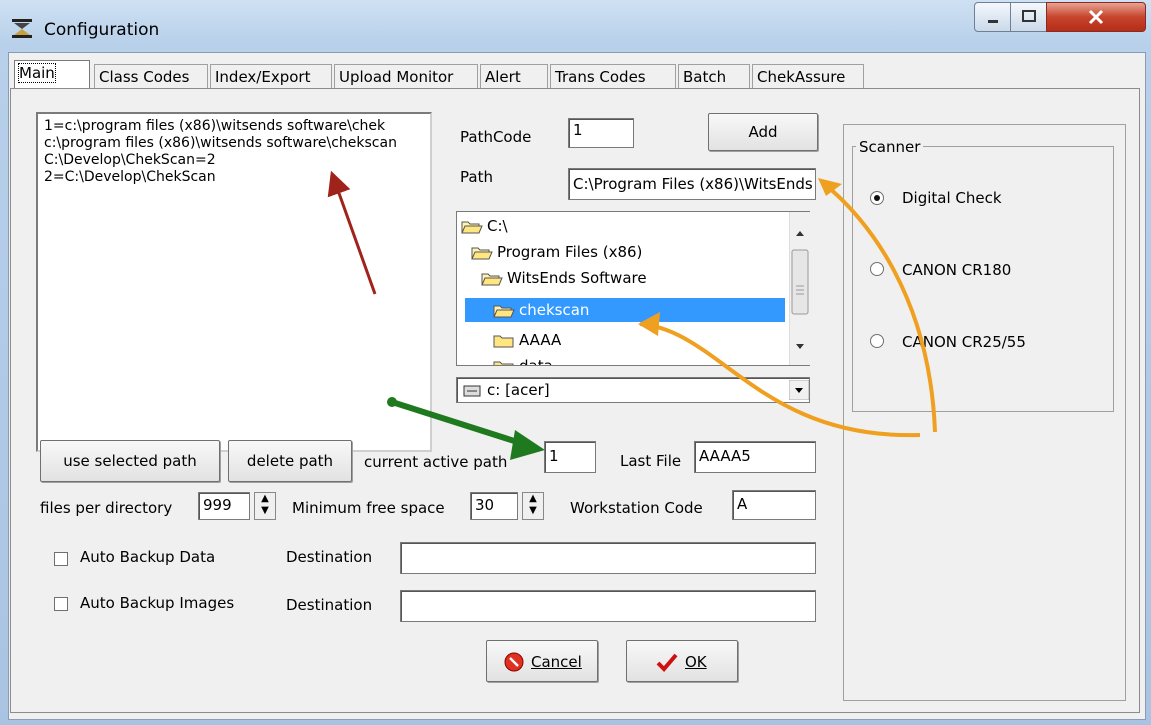  What do you see at coordinates (234, 177) in the screenshot?
I see `list-item: 2=C:\Develop\ChekScan` at bounding box center [234, 177].